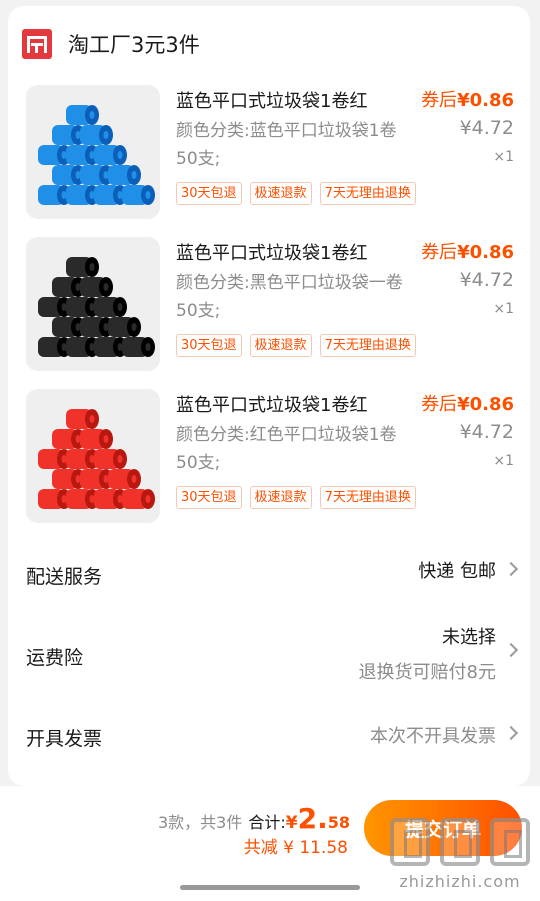  Describe the element at coordinates (427, 672) in the screenshot. I see `shipping-insurance-sub: 退换货可赔付8元` at that location.